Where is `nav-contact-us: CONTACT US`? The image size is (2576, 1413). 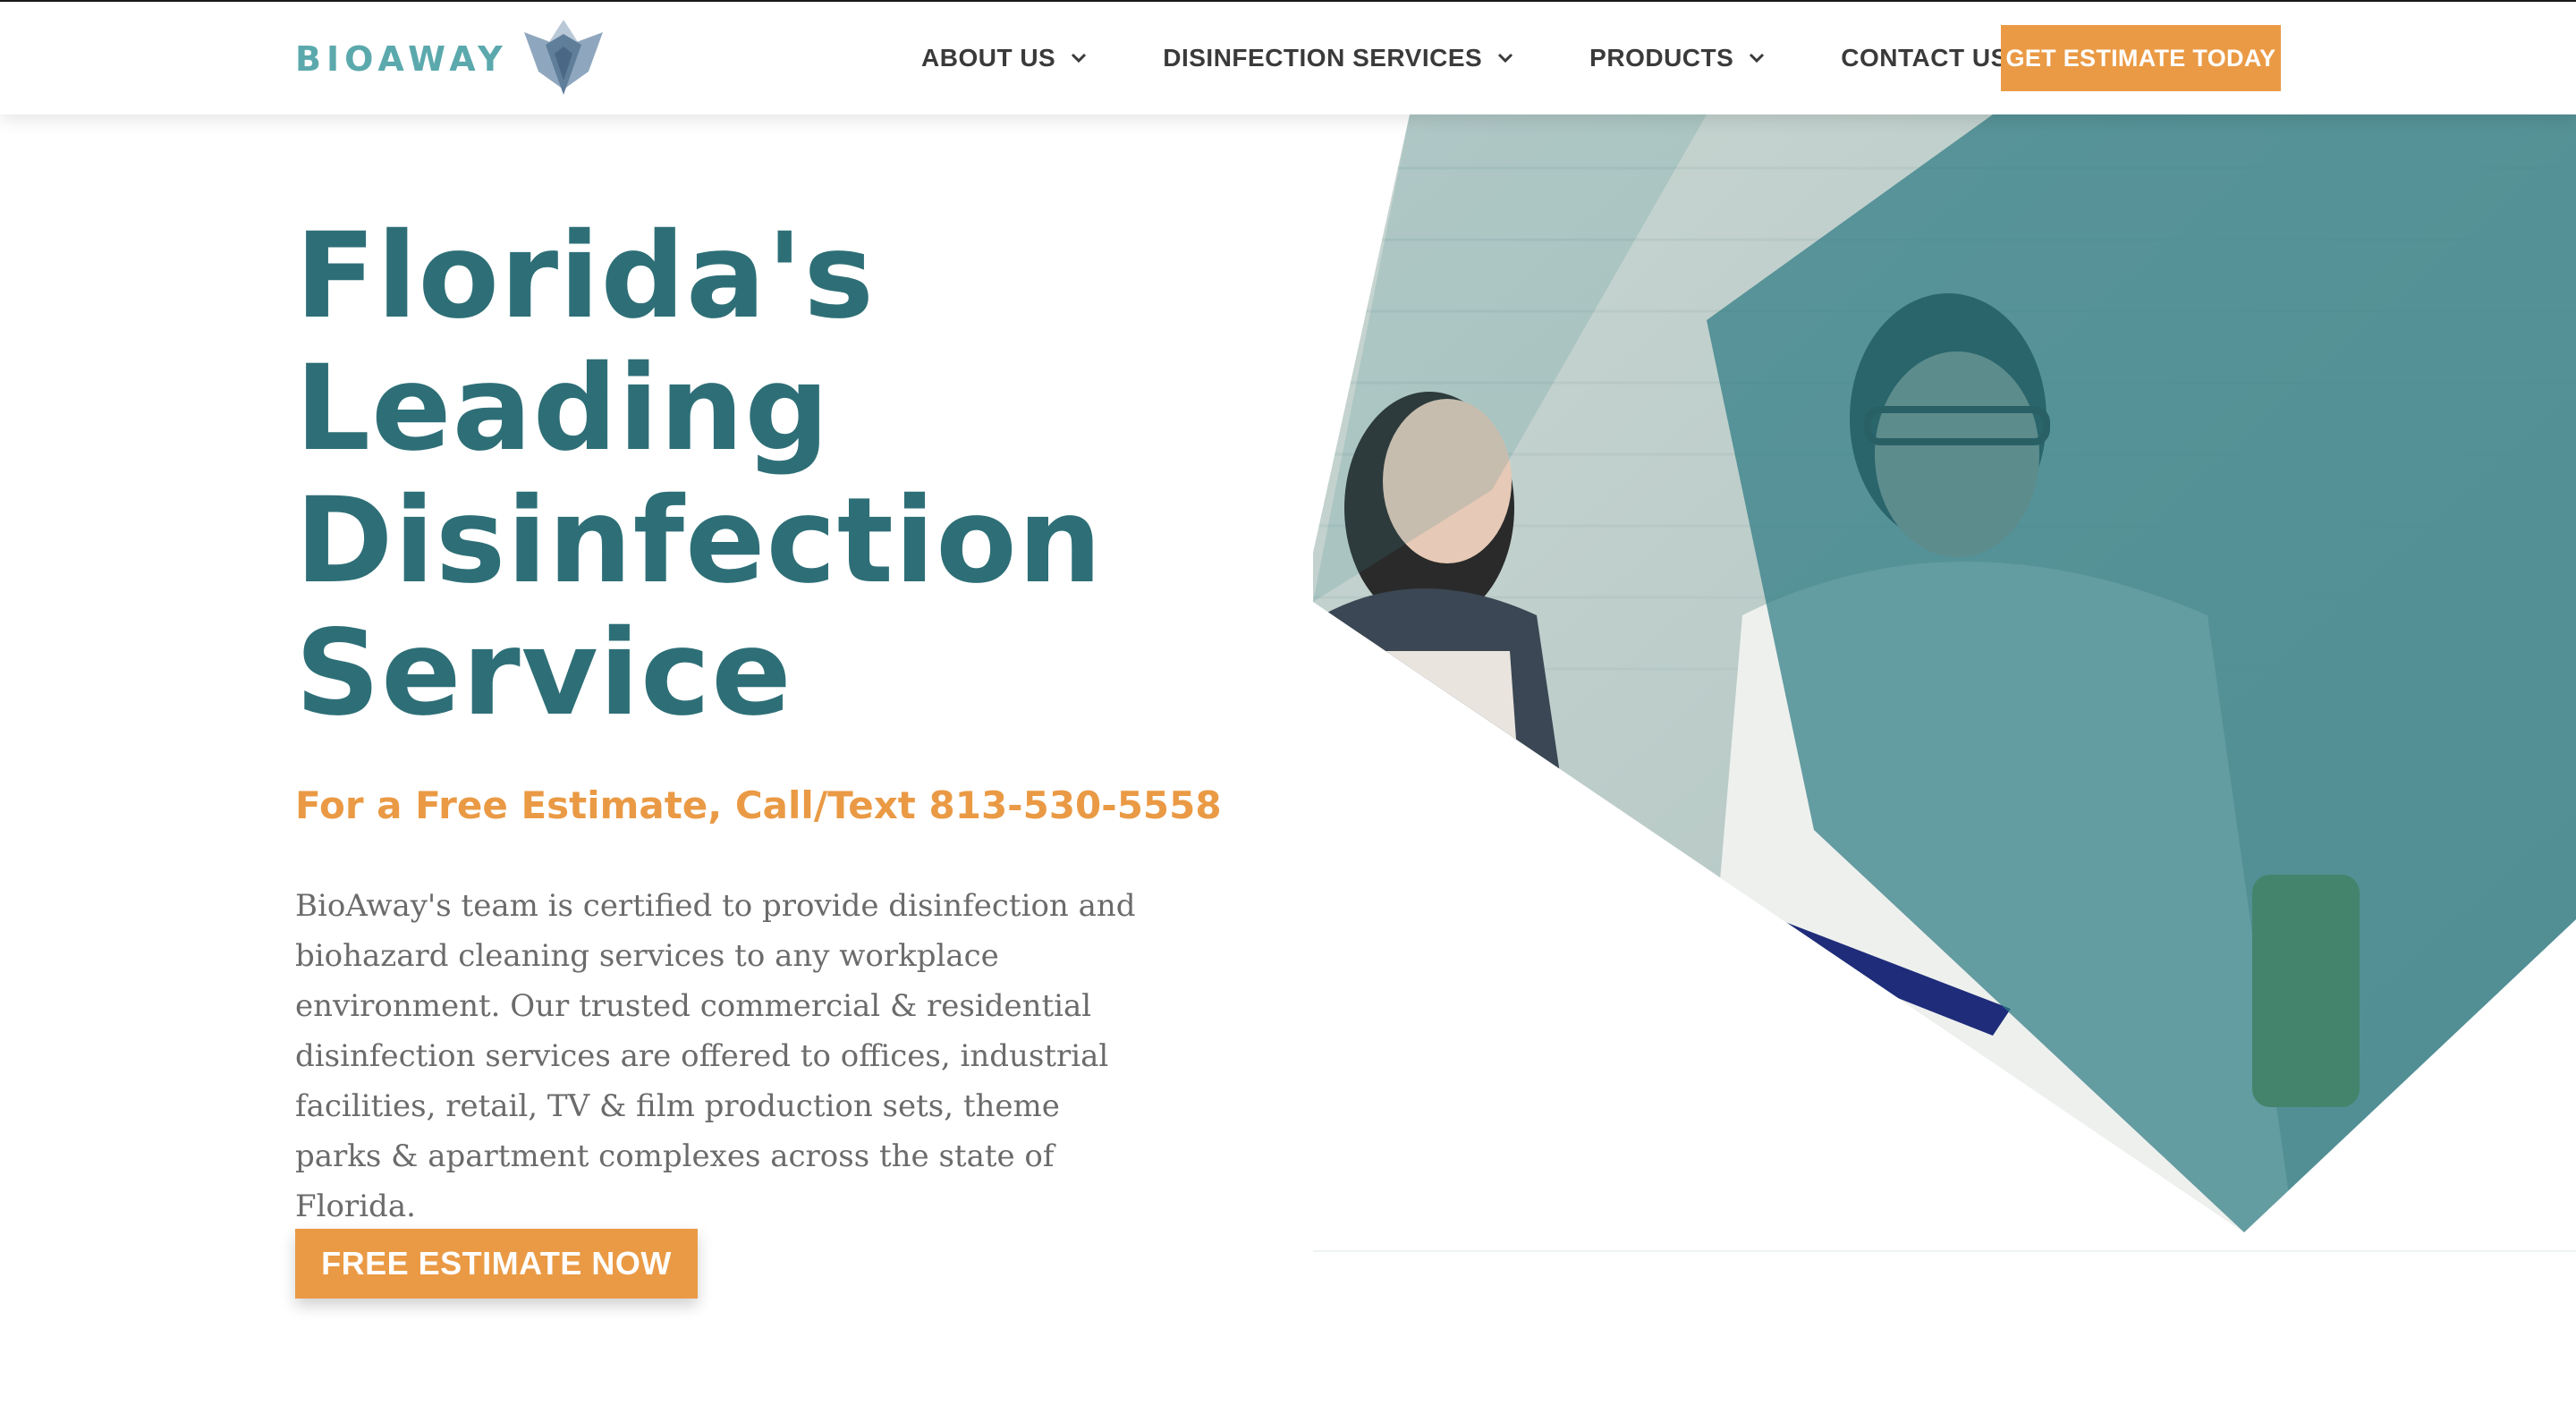 nav-contact-us: CONTACT US is located at coordinates (1924, 58).